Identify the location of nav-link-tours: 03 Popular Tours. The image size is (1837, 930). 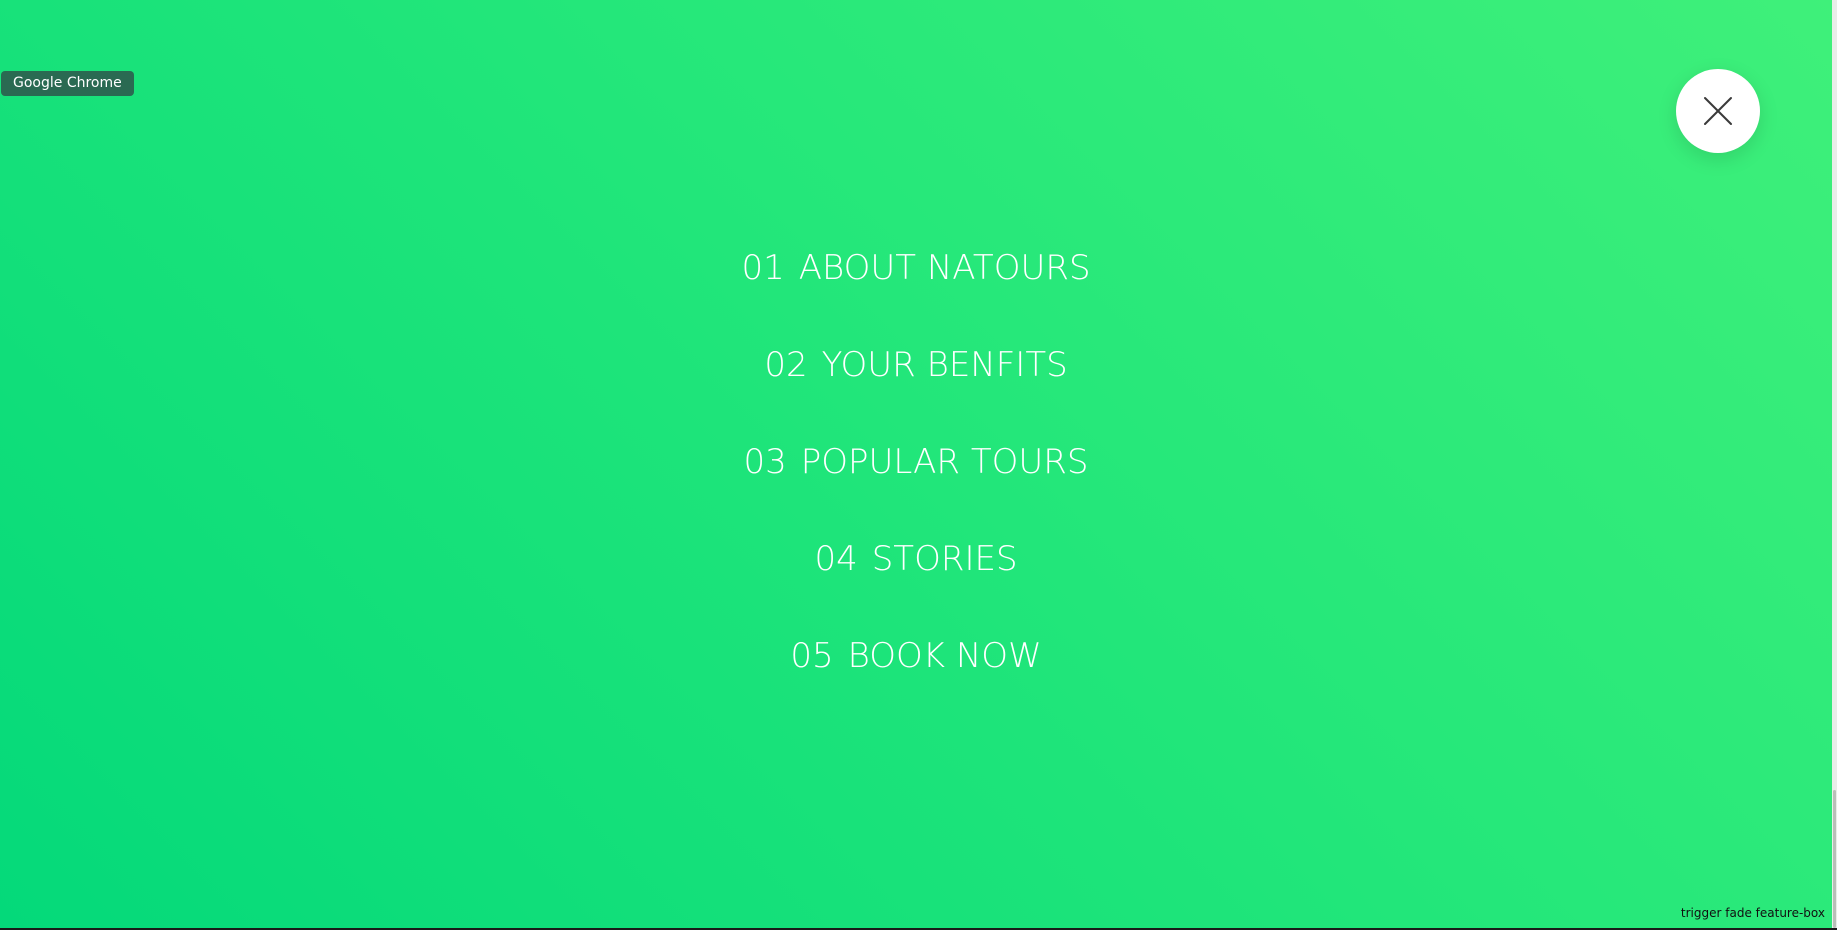
(916, 462).